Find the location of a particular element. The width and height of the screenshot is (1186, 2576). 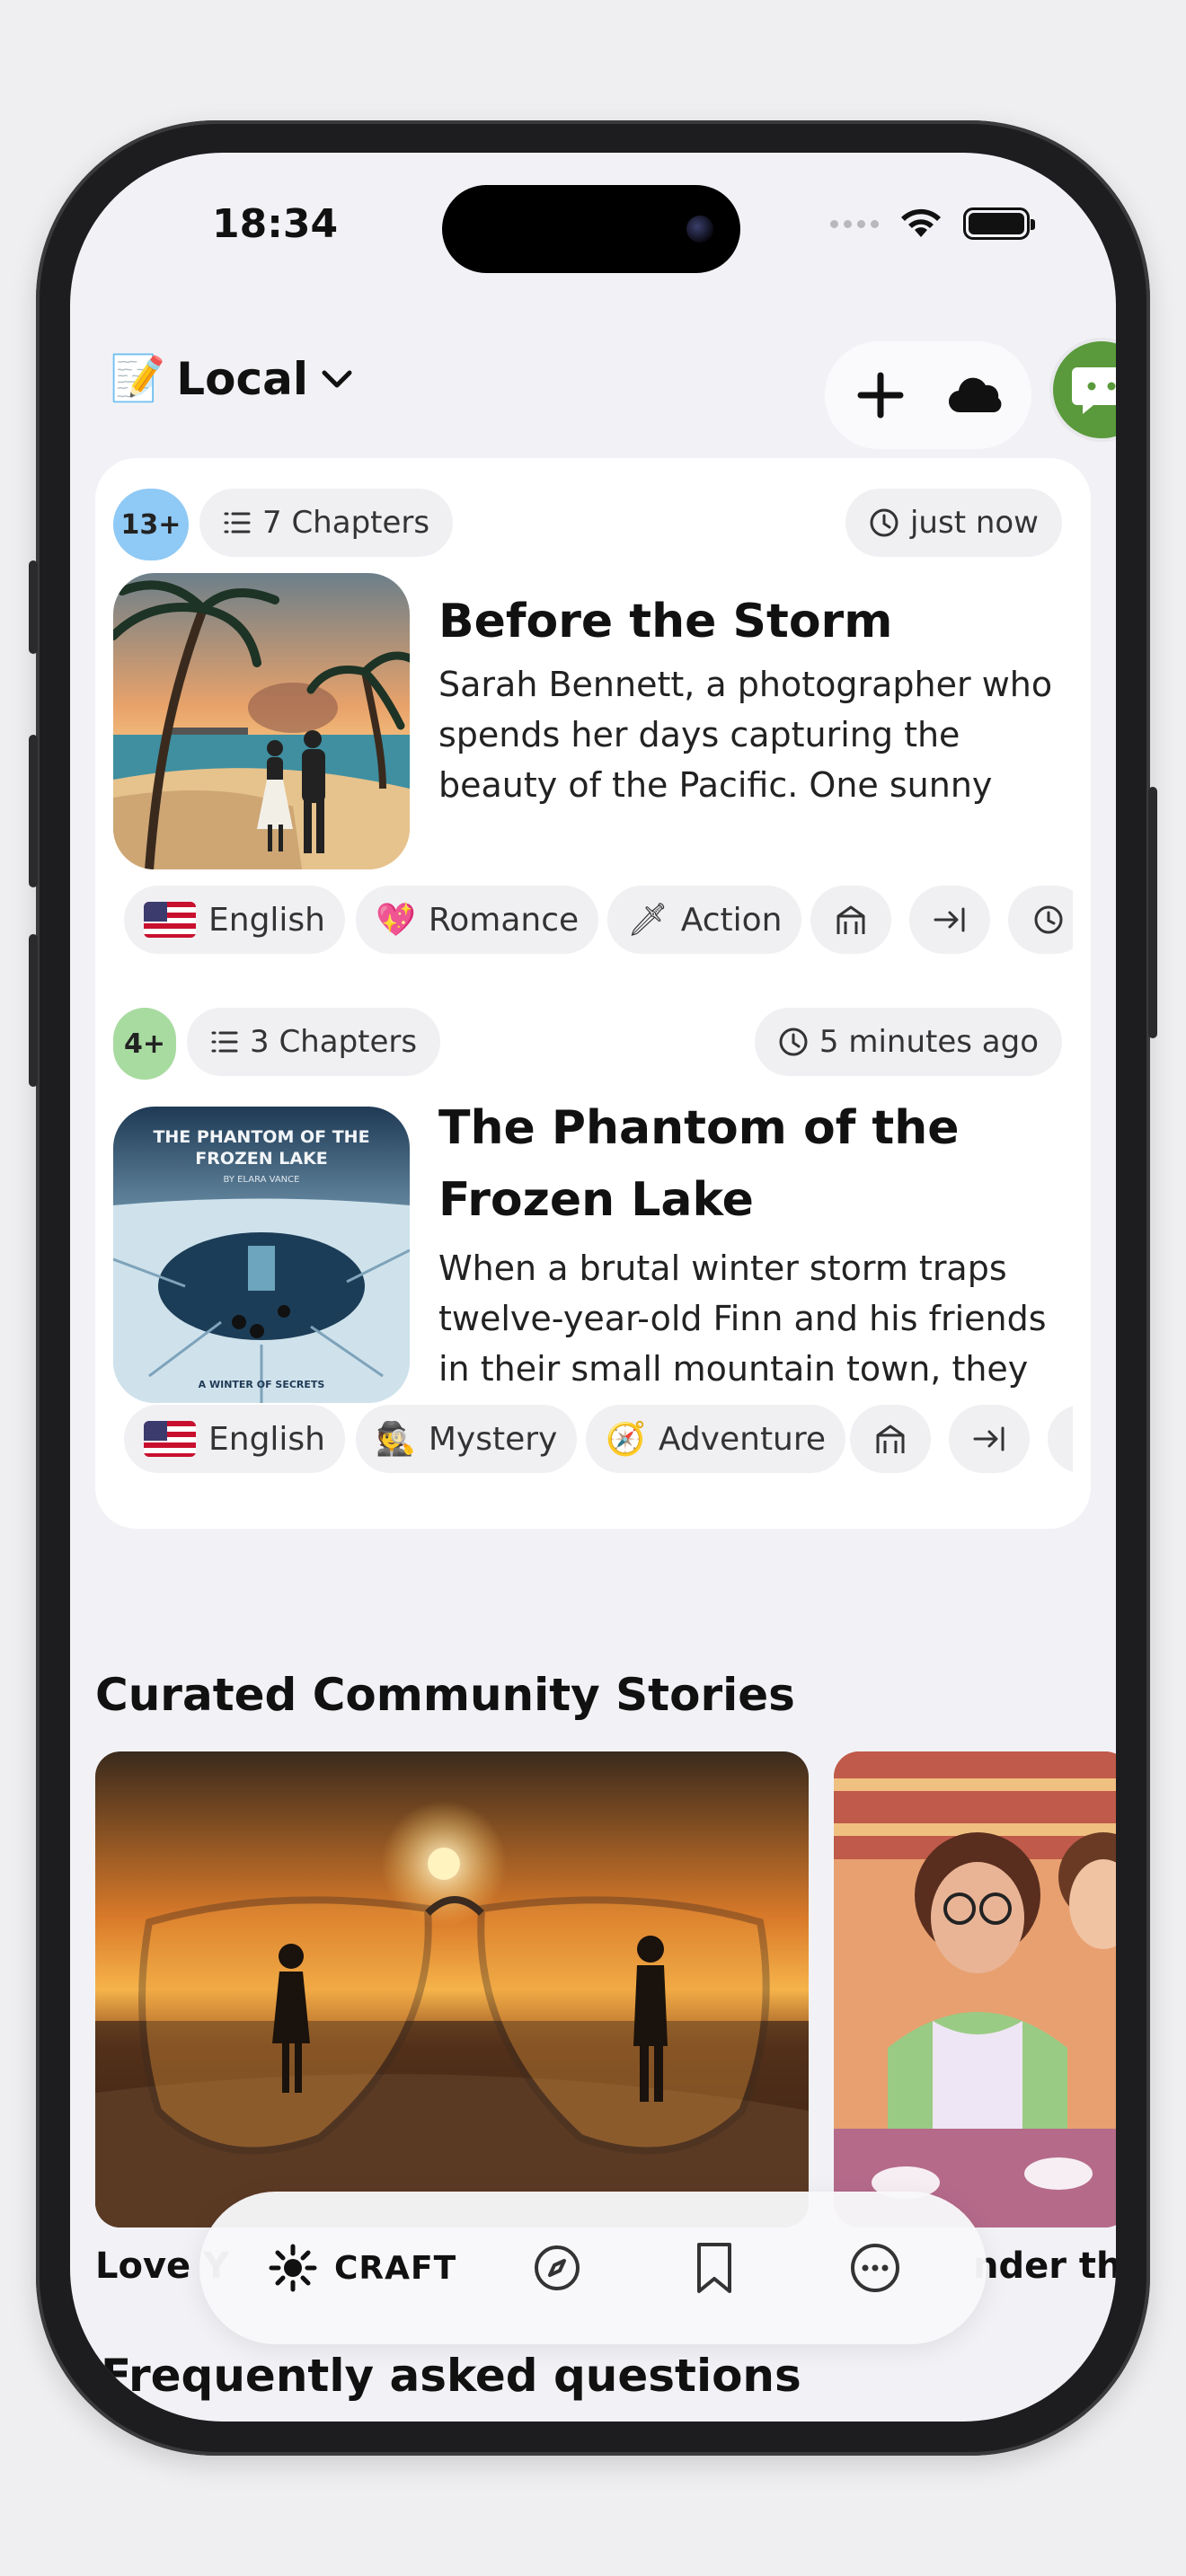

library-selector: 📝 Local is located at coordinates (232, 378).